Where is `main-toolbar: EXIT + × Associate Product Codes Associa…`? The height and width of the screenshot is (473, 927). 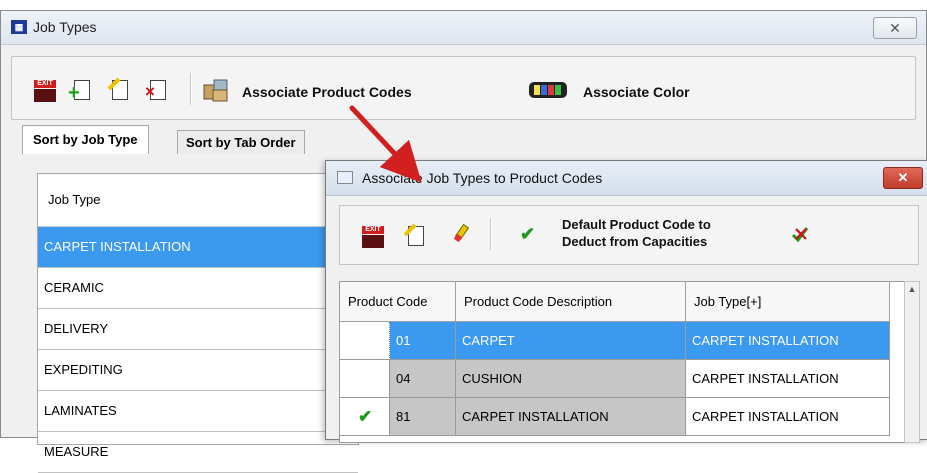 main-toolbar: EXIT + × Associate Product Codes Associa… is located at coordinates (463, 88).